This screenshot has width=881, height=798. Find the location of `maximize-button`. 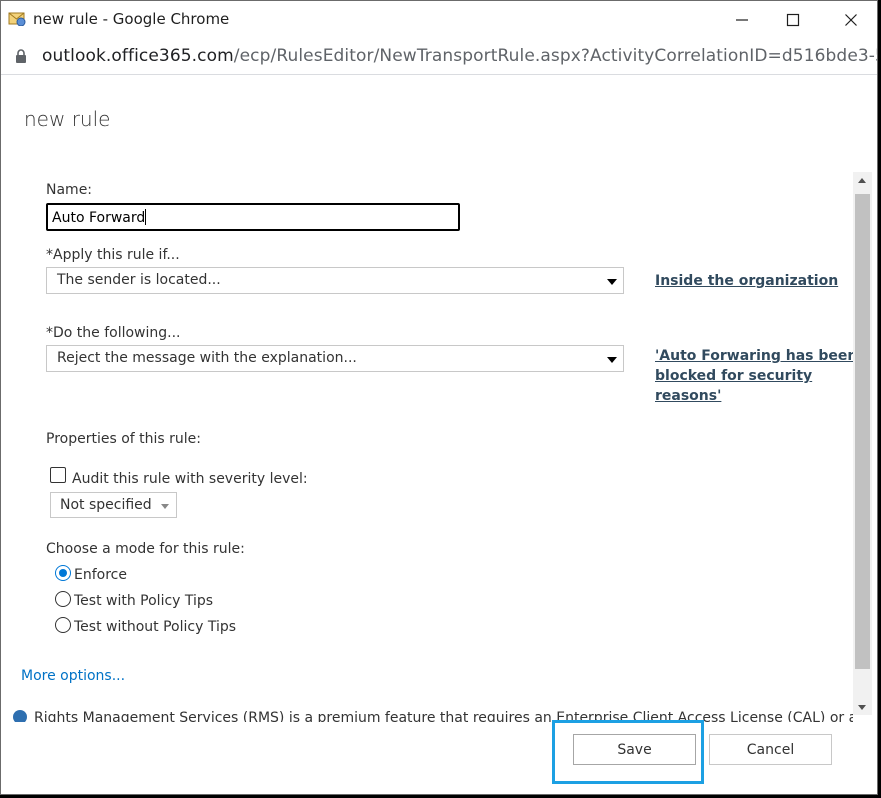

maximize-button is located at coordinates (793, 20).